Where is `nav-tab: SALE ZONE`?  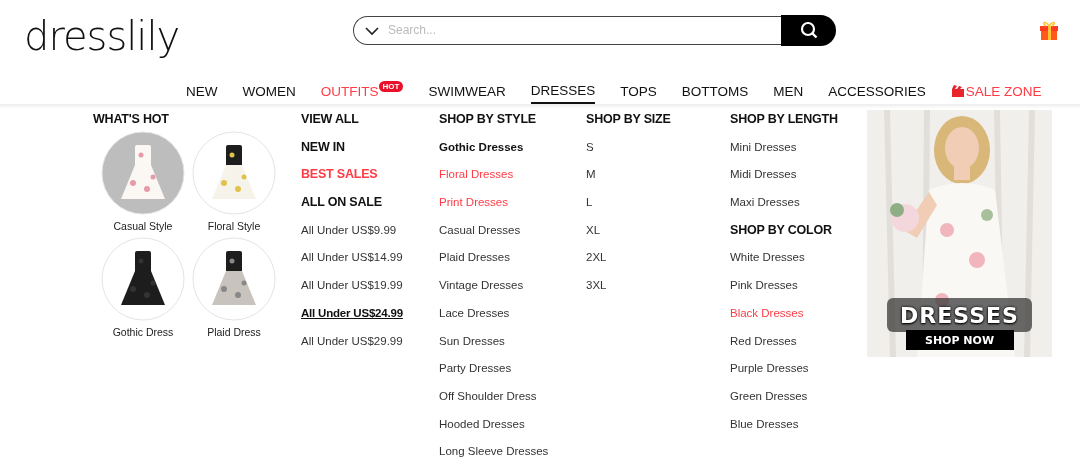 nav-tab: SALE ZONE is located at coordinates (996, 91).